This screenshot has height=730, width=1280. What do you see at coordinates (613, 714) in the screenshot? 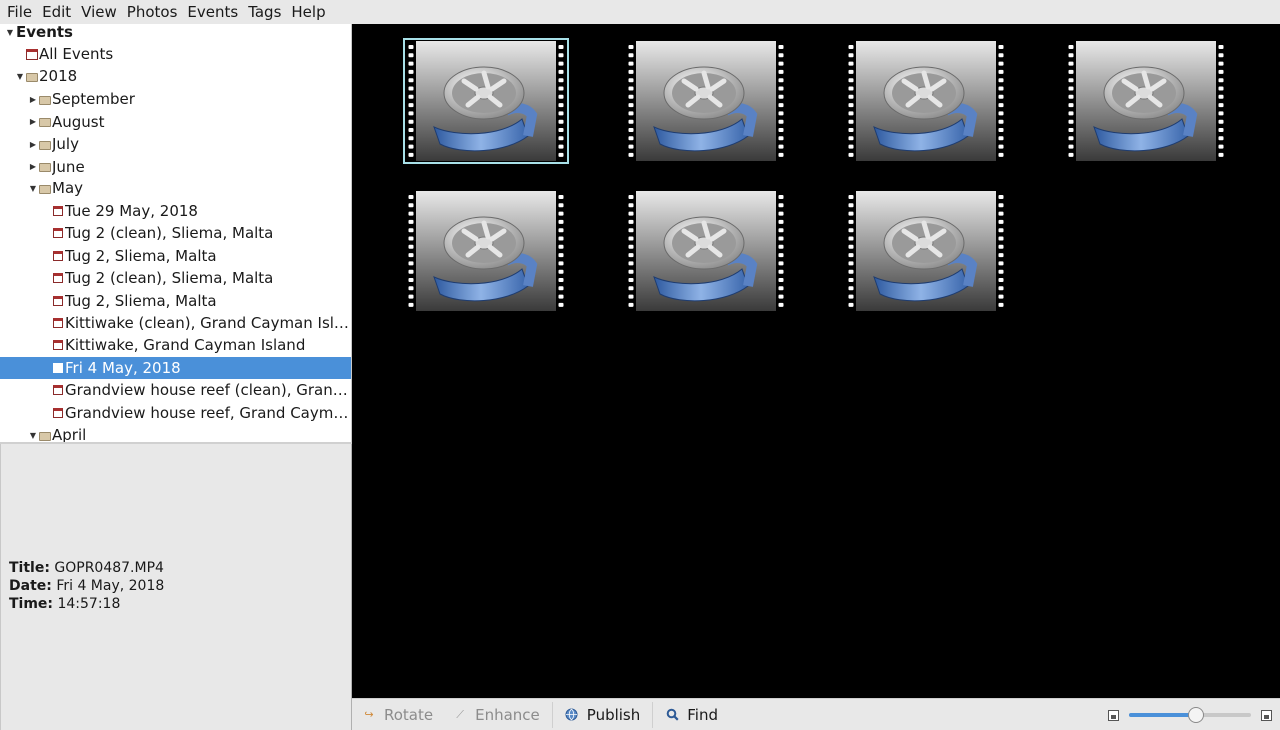
I see `publish-label: Publish` at bounding box center [613, 714].